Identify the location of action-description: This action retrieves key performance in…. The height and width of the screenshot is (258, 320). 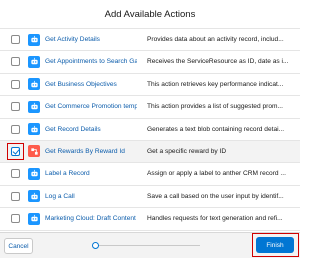
(215, 84).